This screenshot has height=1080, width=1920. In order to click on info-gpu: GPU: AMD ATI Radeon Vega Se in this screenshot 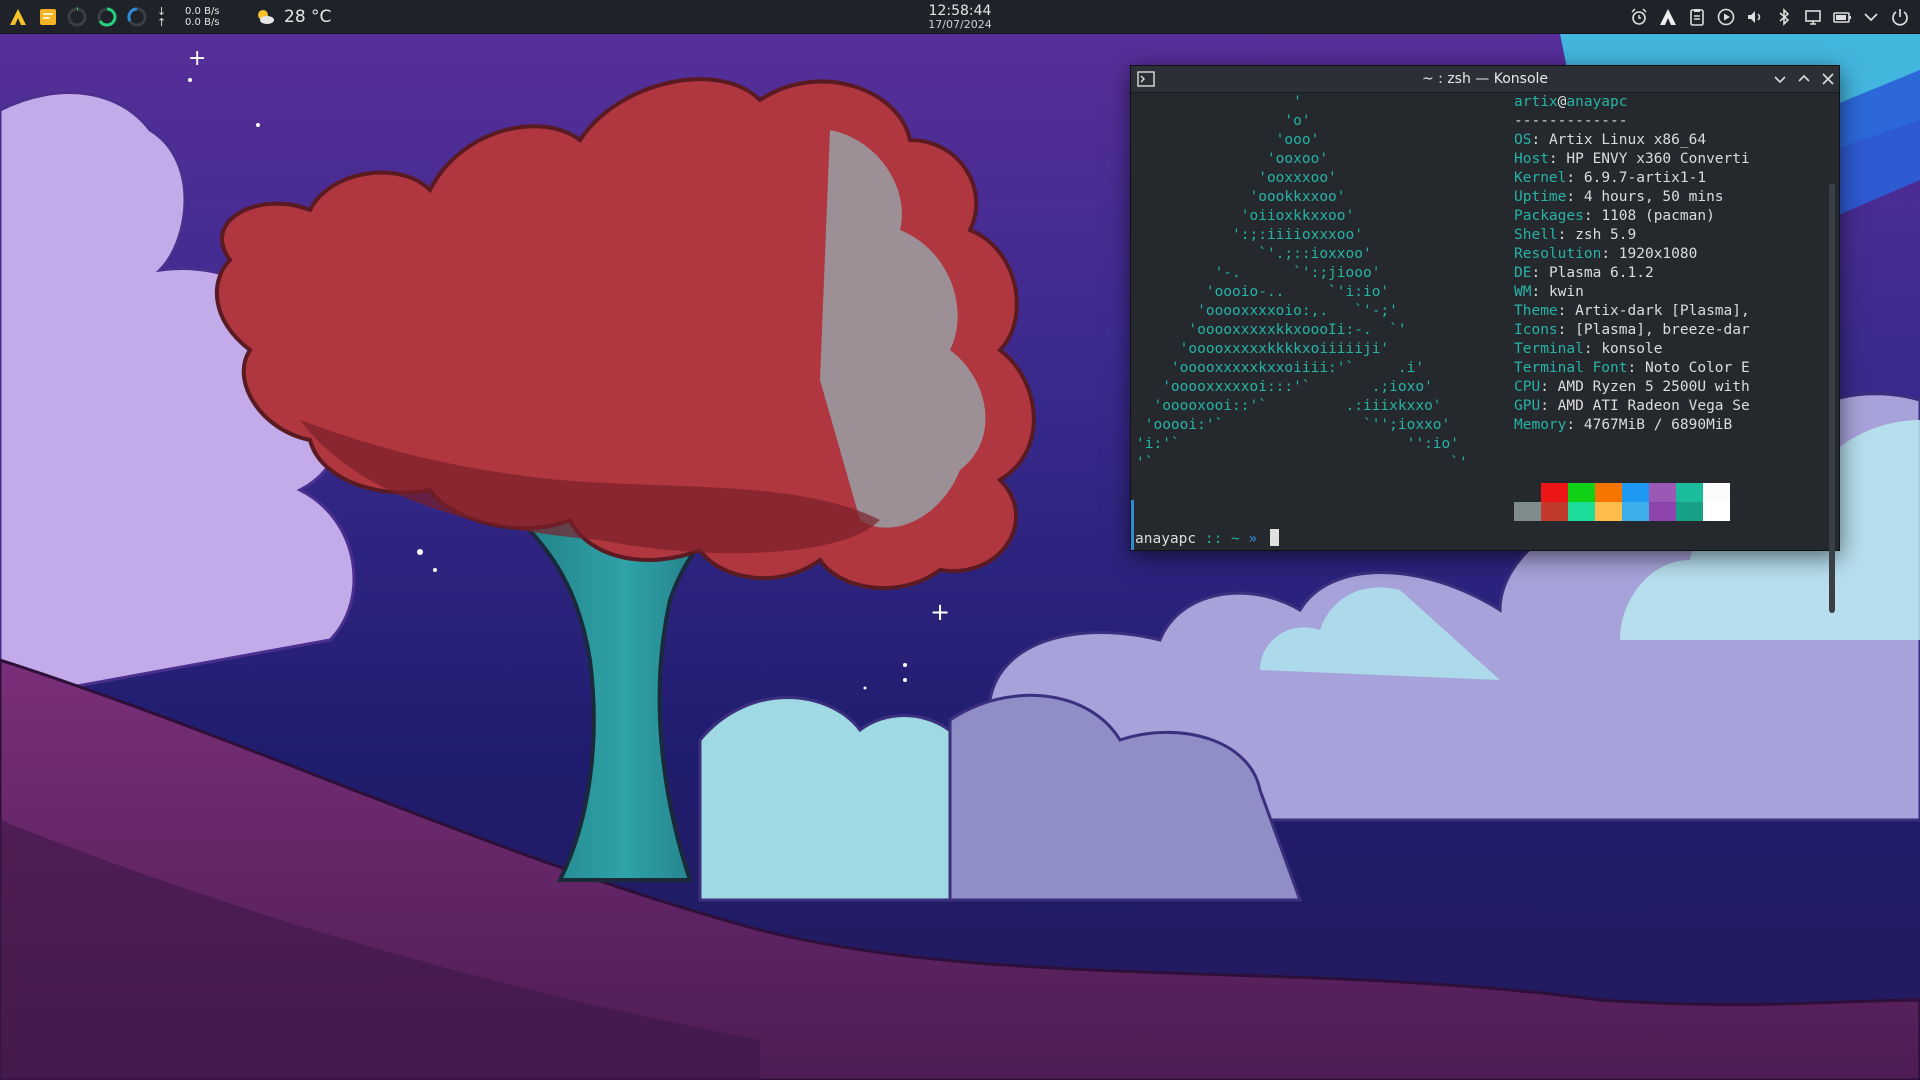, I will do `click(1632, 406)`.